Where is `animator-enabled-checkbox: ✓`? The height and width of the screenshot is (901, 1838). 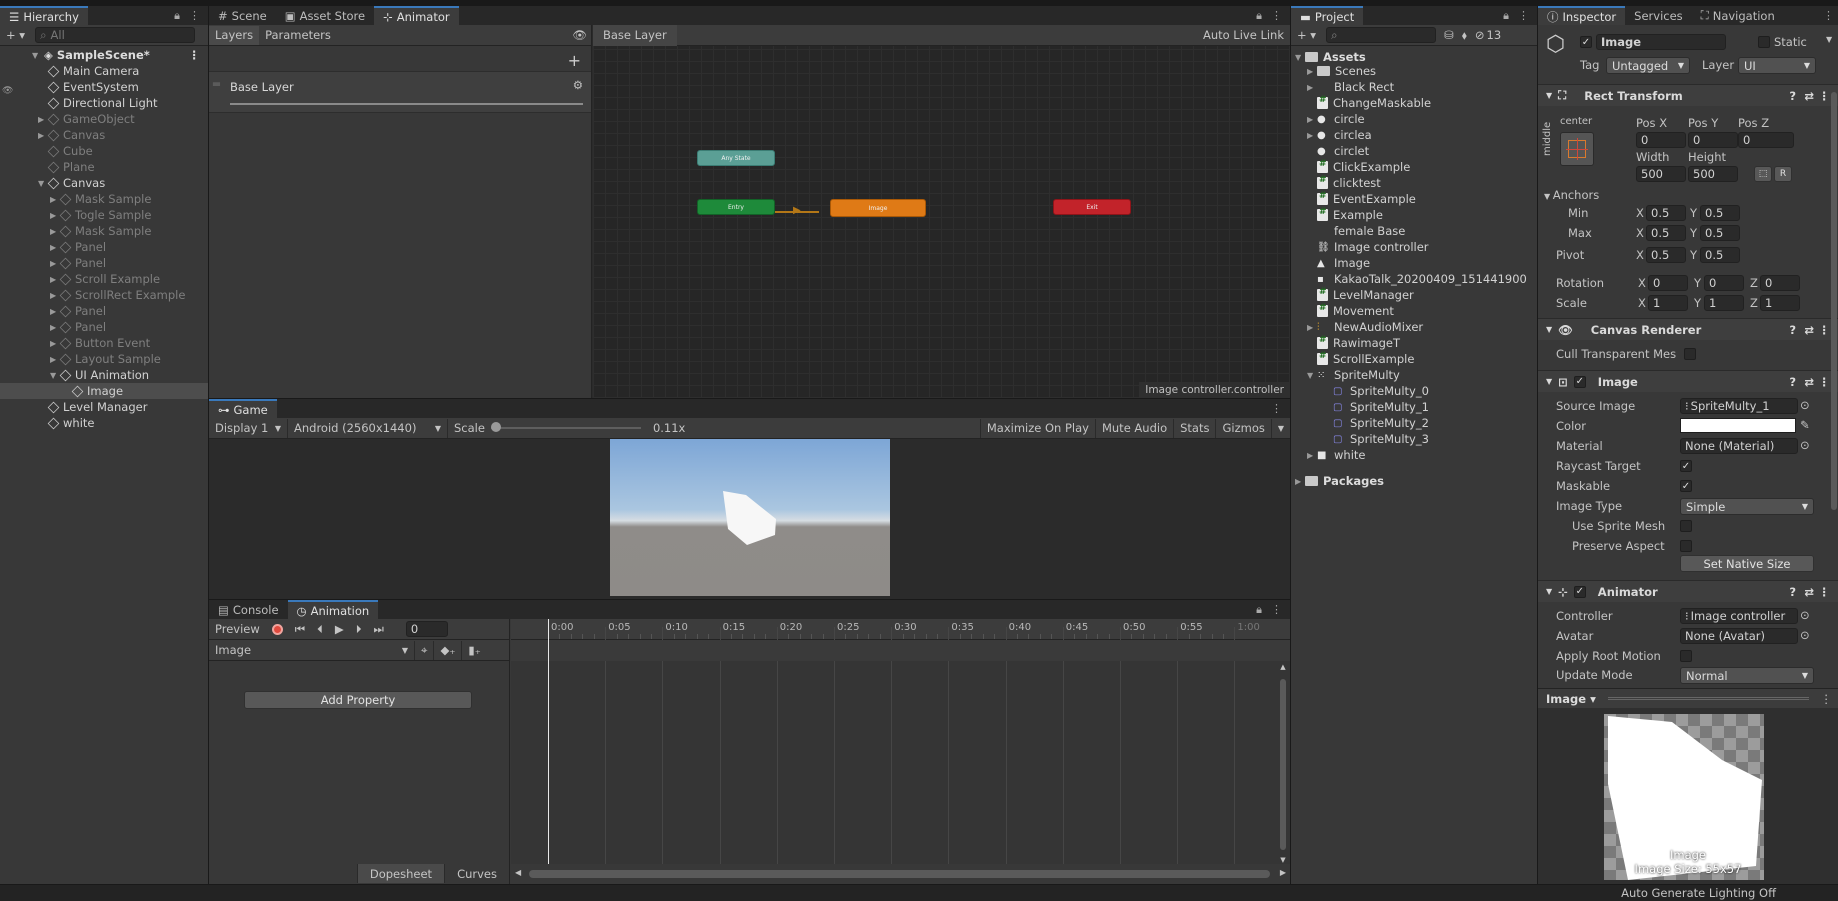
animator-enabled-checkbox: ✓ is located at coordinates (1579, 591).